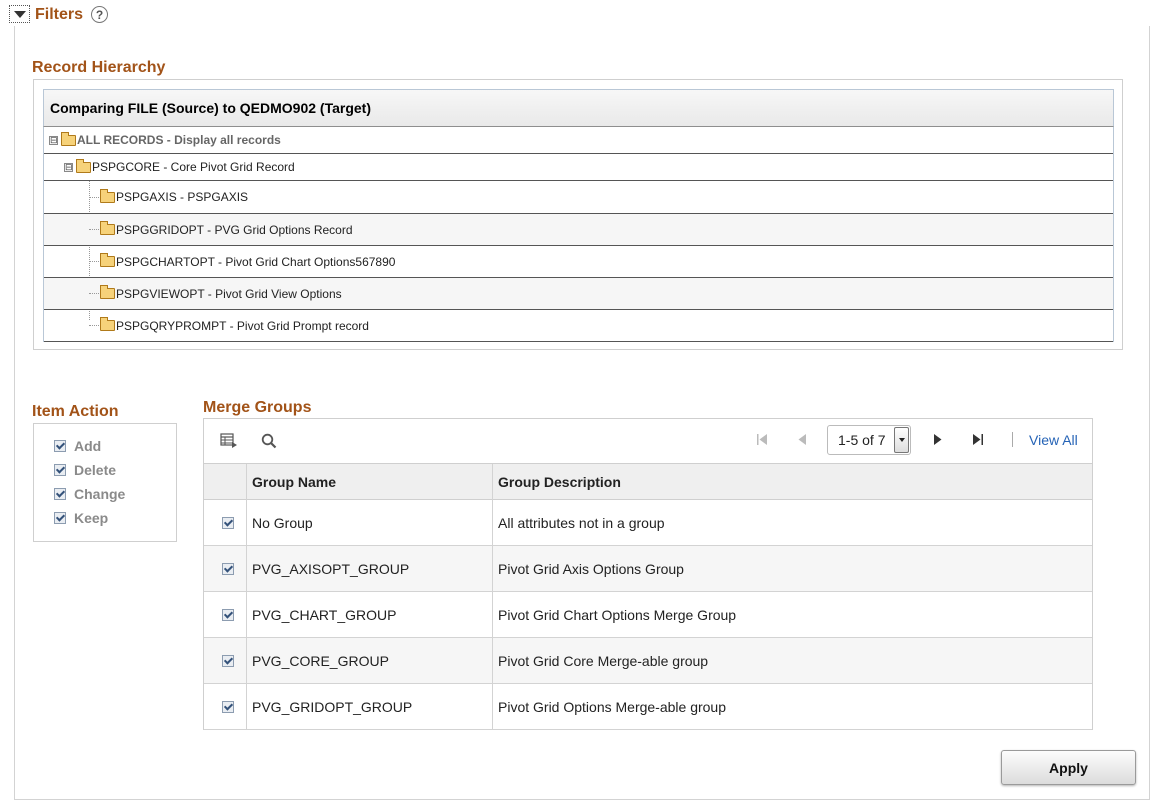  I want to click on search-icon, so click(269, 441).